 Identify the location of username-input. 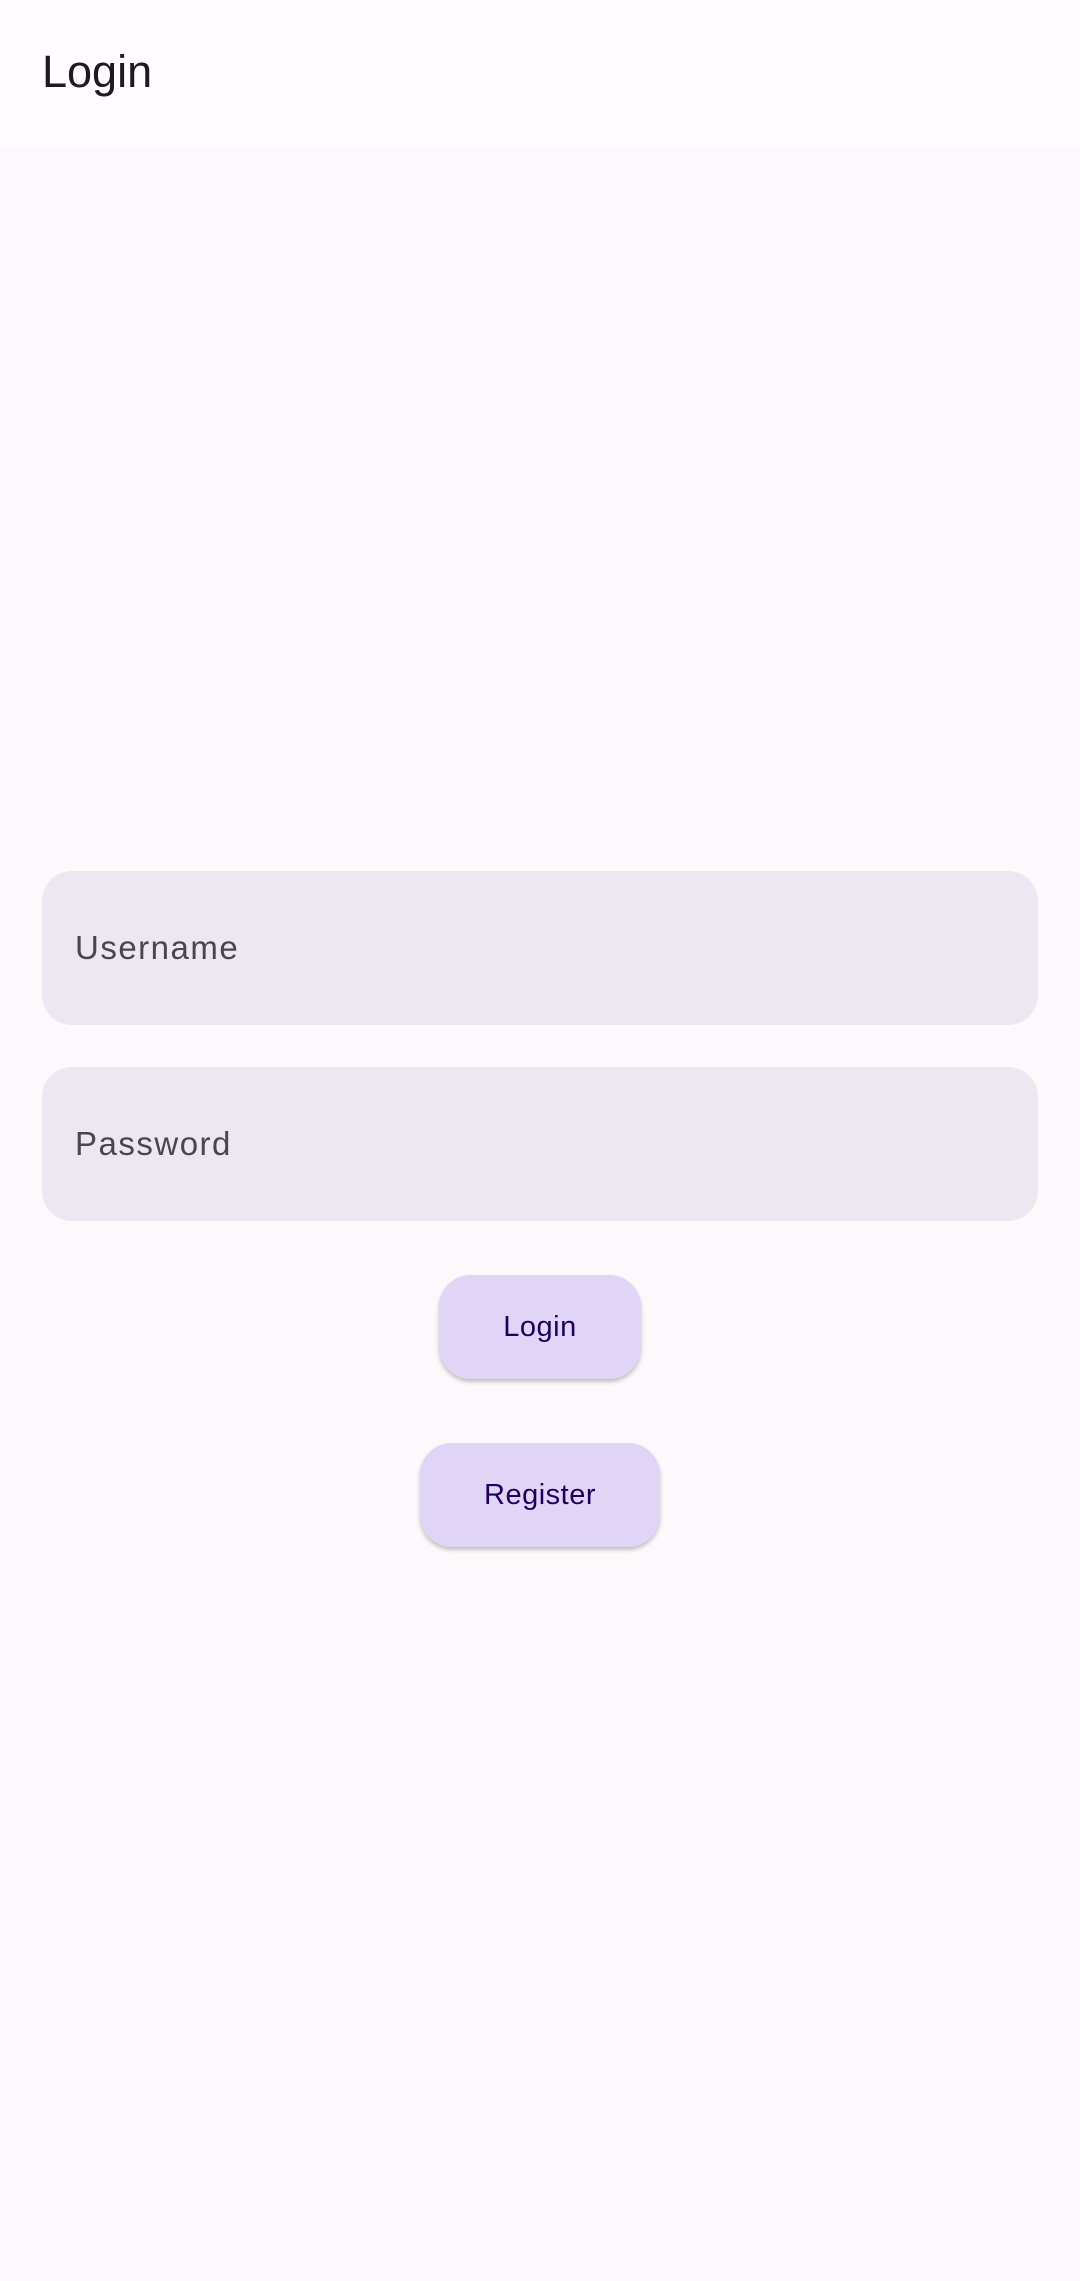
(540, 948).